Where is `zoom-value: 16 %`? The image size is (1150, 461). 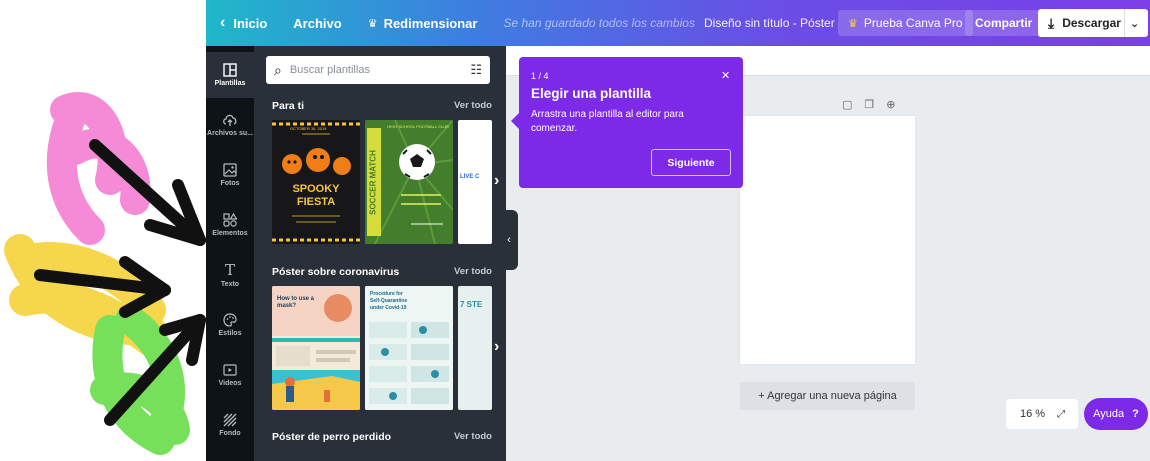 zoom-value: 16 % is located at coordinates (1033, 414).